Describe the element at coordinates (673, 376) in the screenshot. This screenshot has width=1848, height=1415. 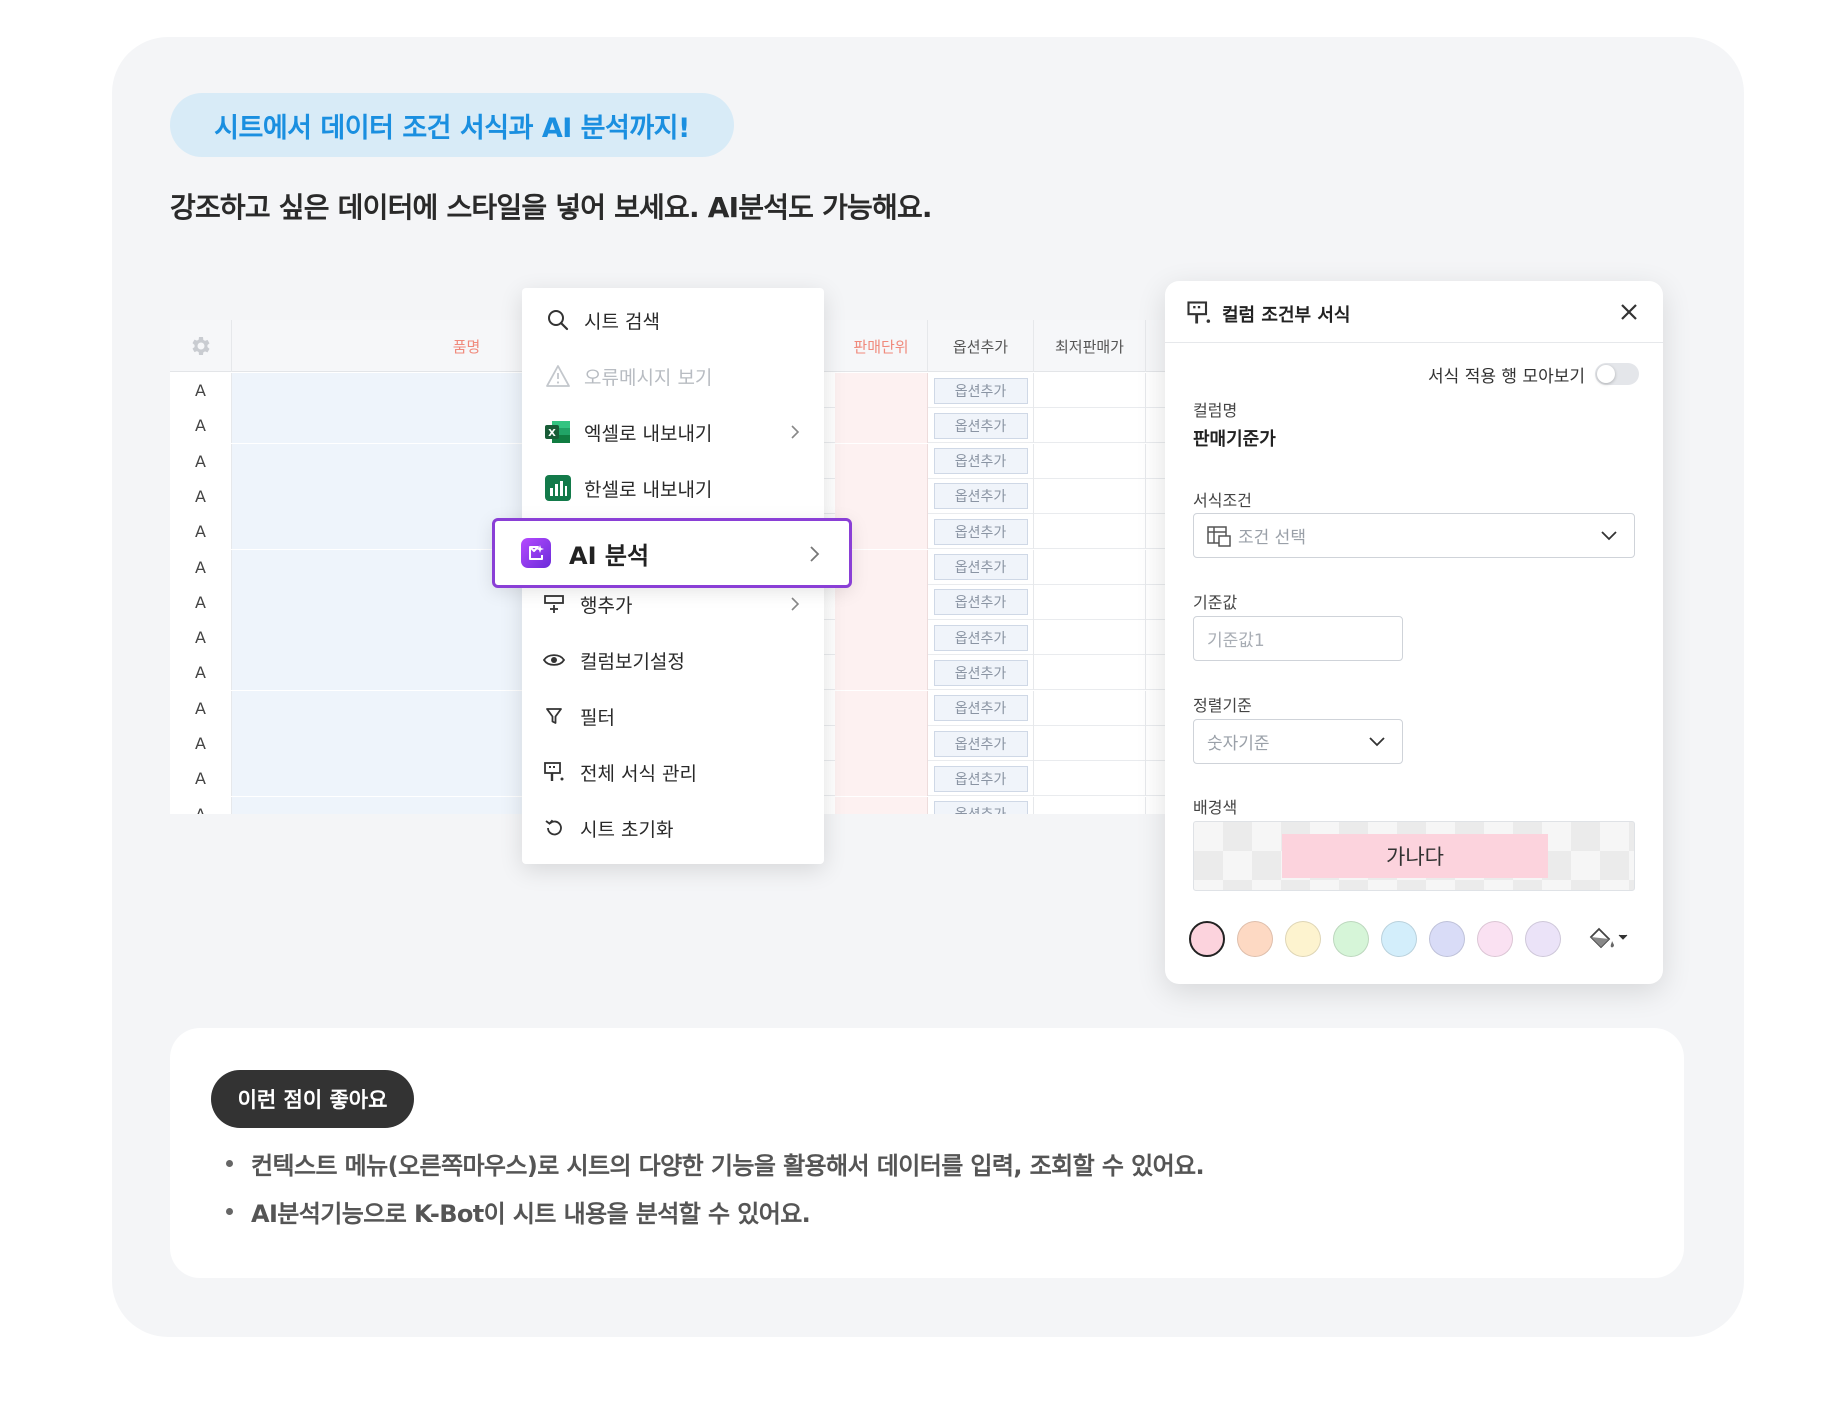
I see `menu-item-error-messages: 오류메시지 보기` at that location.